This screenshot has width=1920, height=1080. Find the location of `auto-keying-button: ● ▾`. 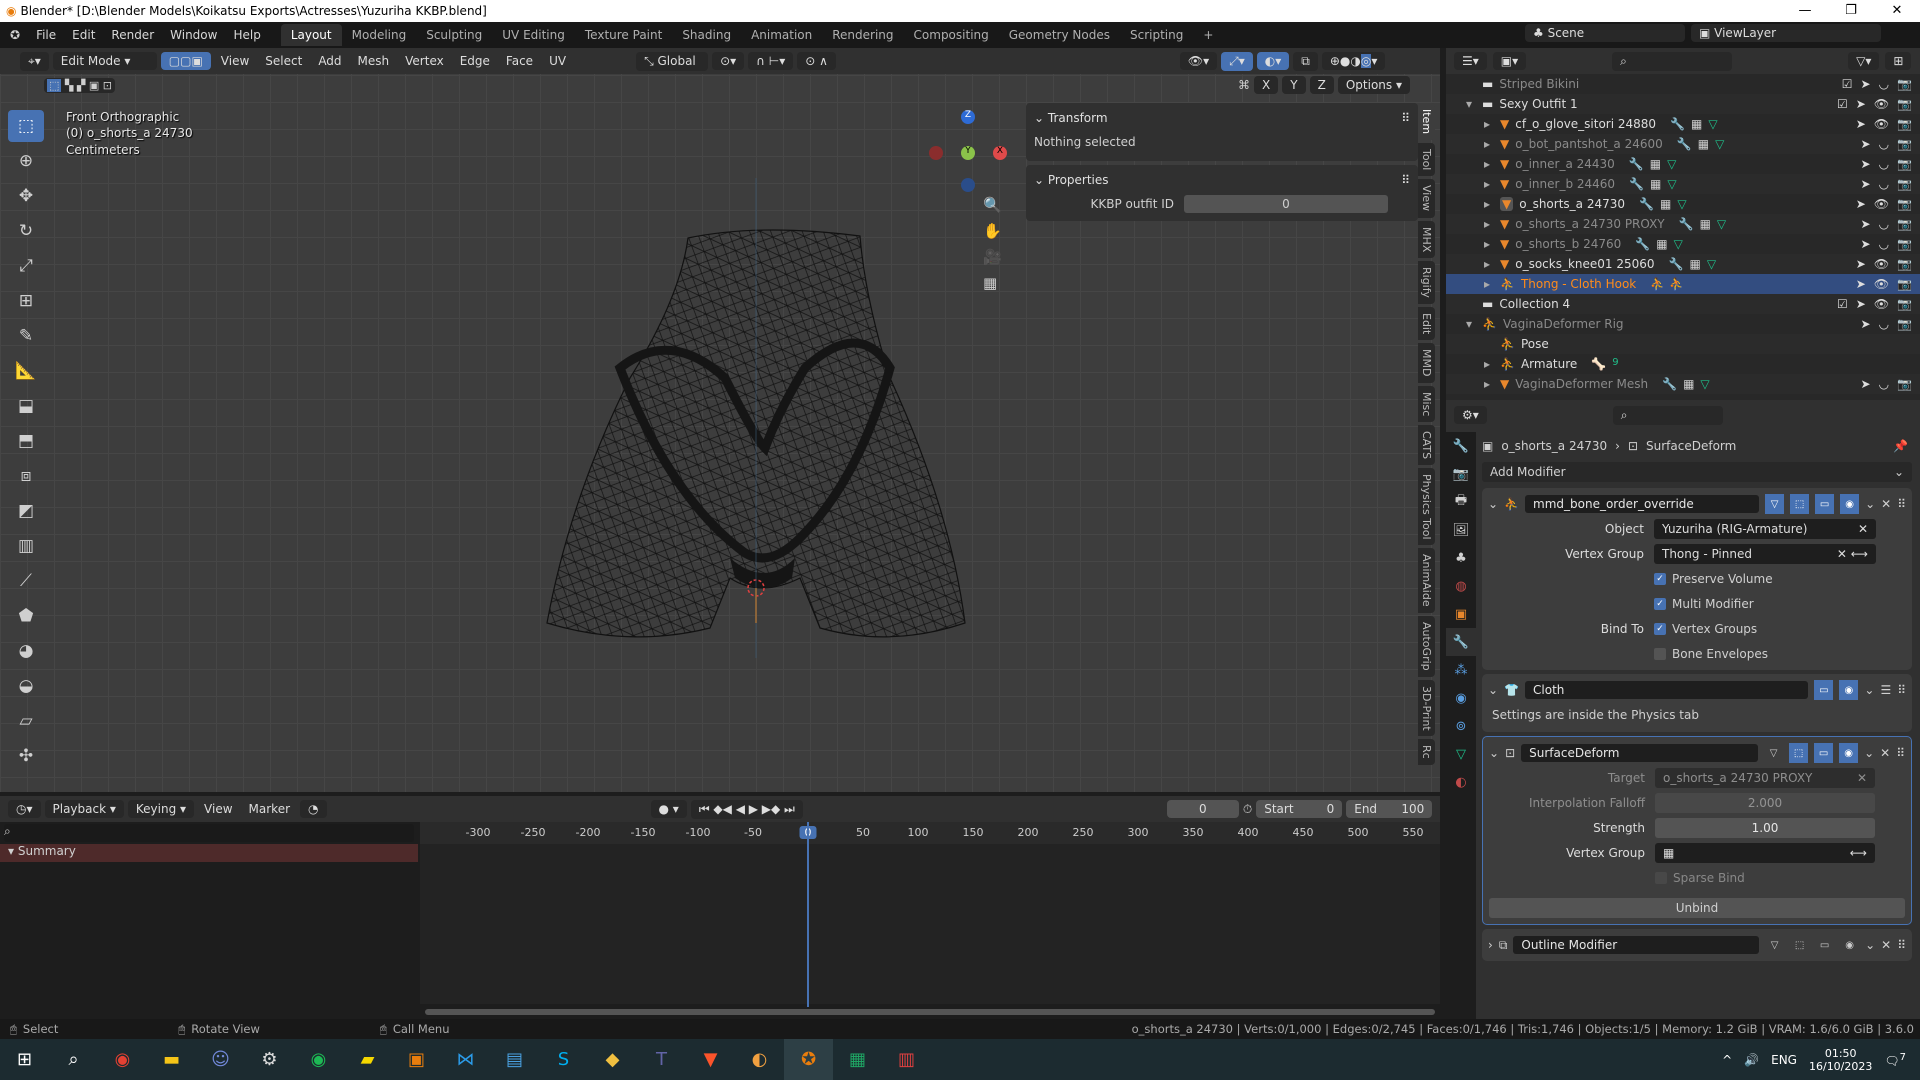

auto-keying-button: ● ▾ is located at coordinates (668, 809).